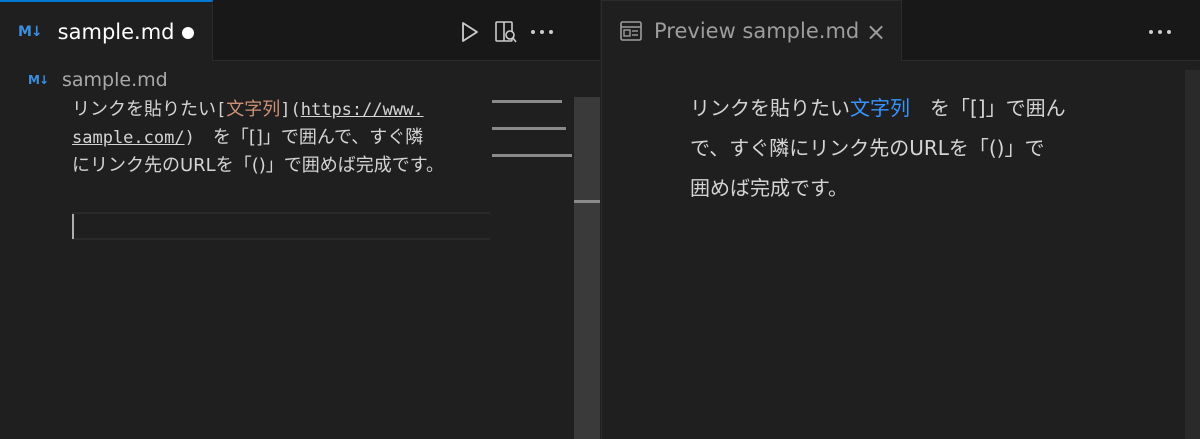 The image size is (1200, 439). Describe the element at coordinates (532, 140) in the screenshot. I see `minimap` at that location.